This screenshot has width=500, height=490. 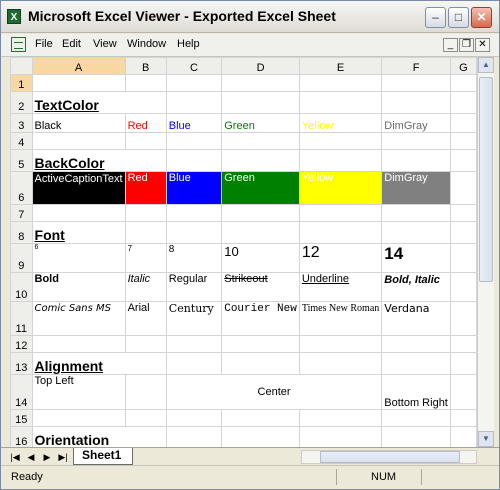 I want to click on cell-font-courier-new: Courier New, so click(x=260, y=318).